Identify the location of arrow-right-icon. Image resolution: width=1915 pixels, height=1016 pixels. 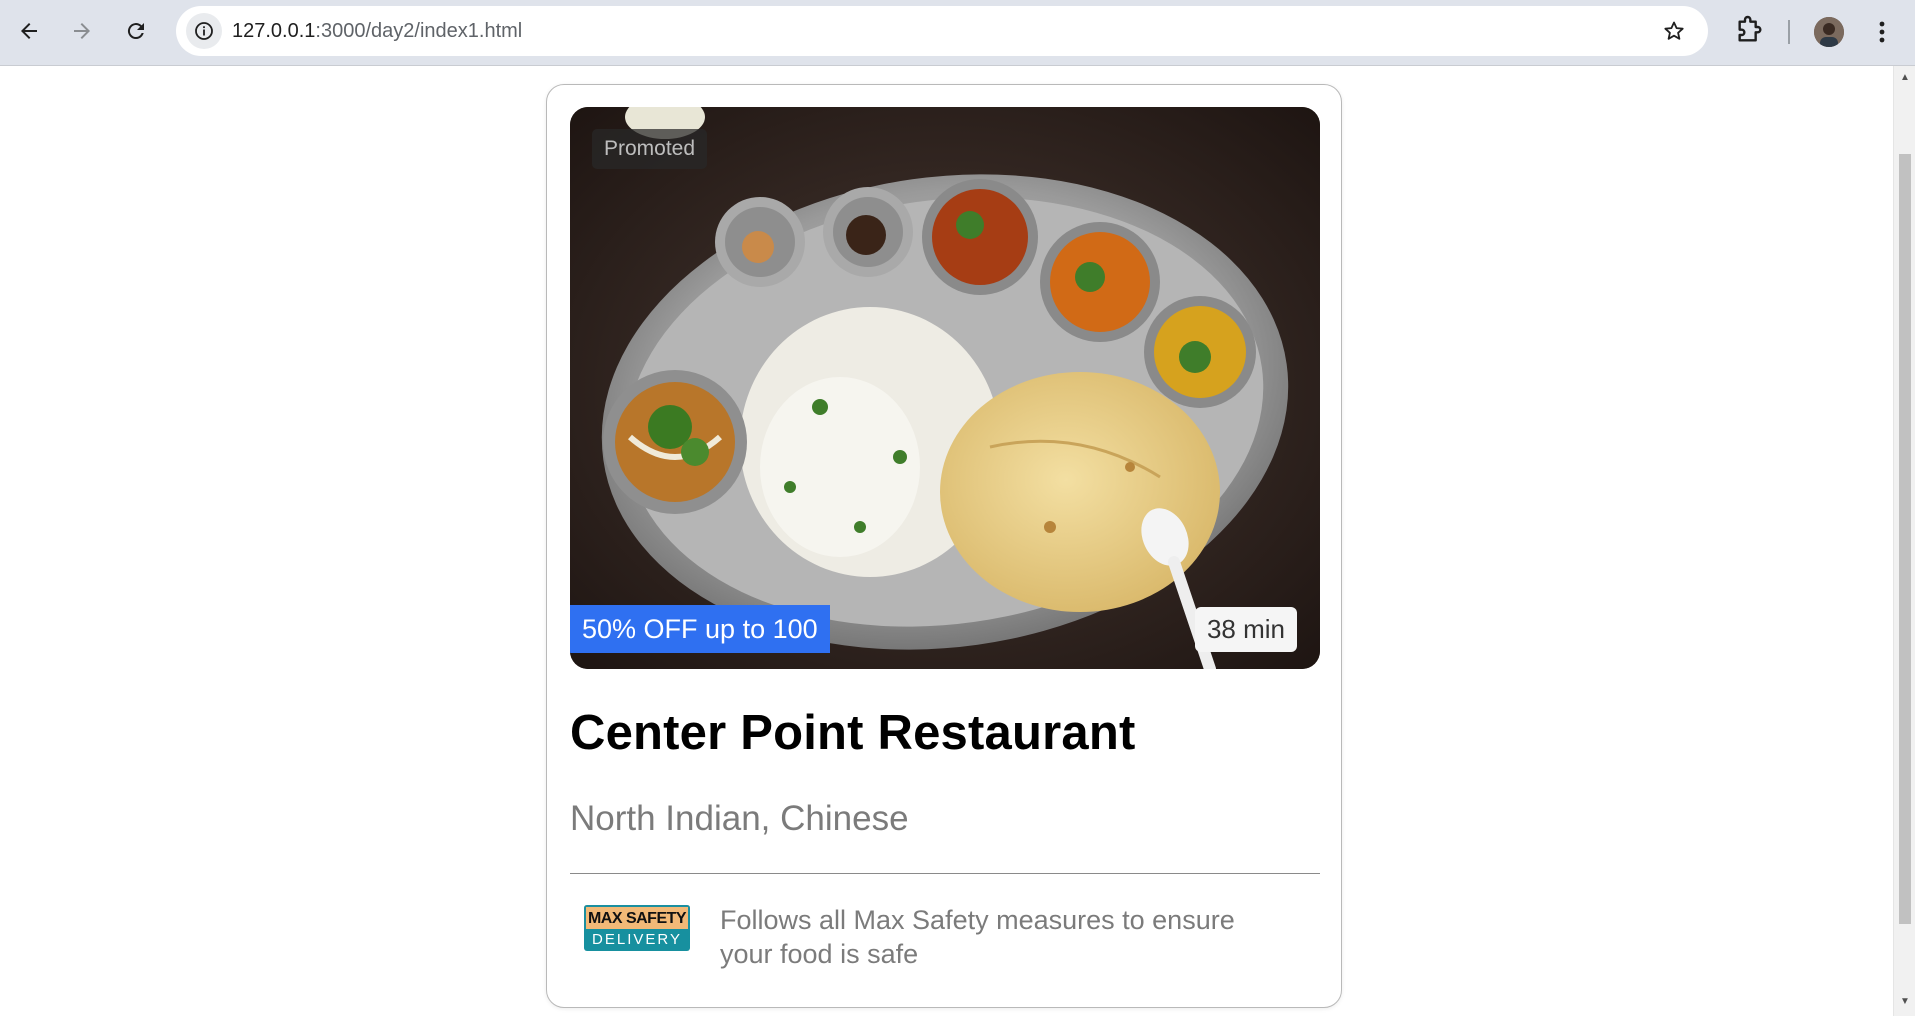
(82, 31).